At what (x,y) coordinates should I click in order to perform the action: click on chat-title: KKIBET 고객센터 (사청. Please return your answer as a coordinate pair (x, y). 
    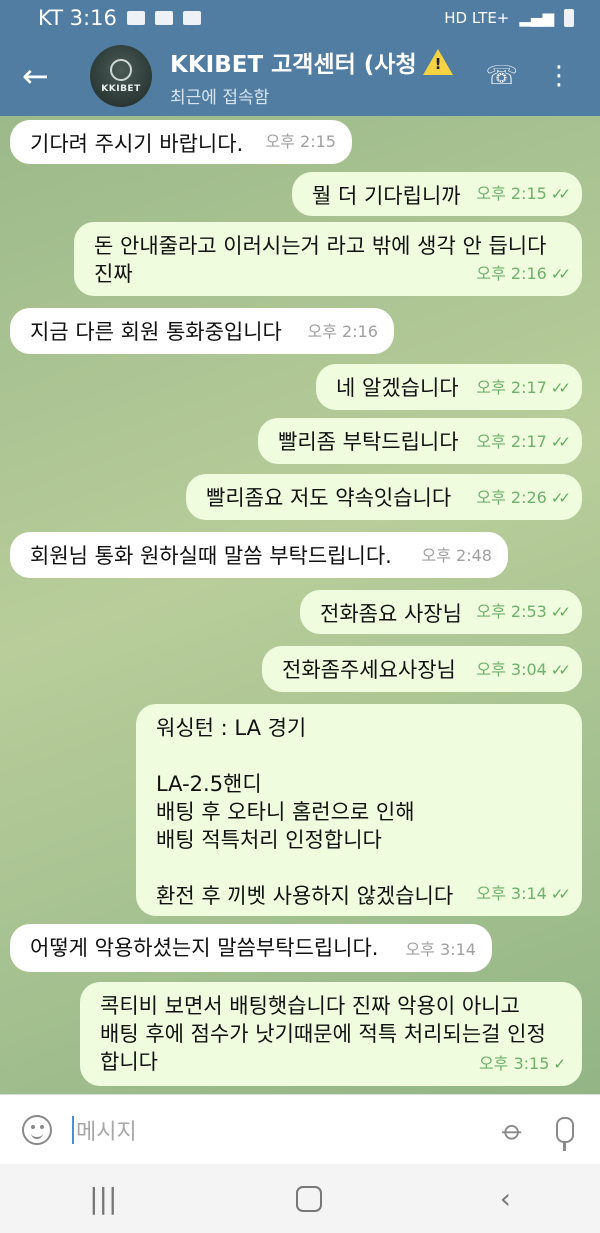
    Looking at the image, I should click on (293, 64).